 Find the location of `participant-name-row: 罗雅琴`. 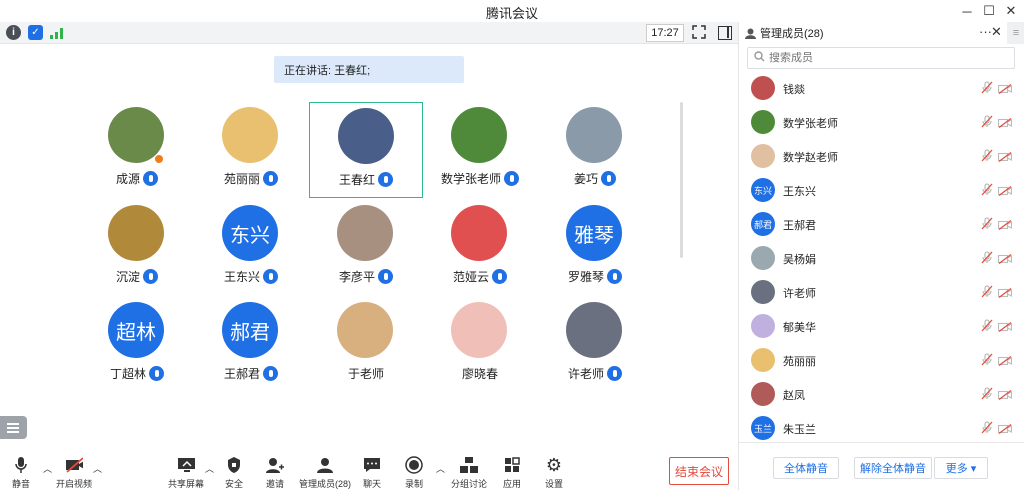

participant-name-row: 罗雅琴 is located at coordinates (595, 276).